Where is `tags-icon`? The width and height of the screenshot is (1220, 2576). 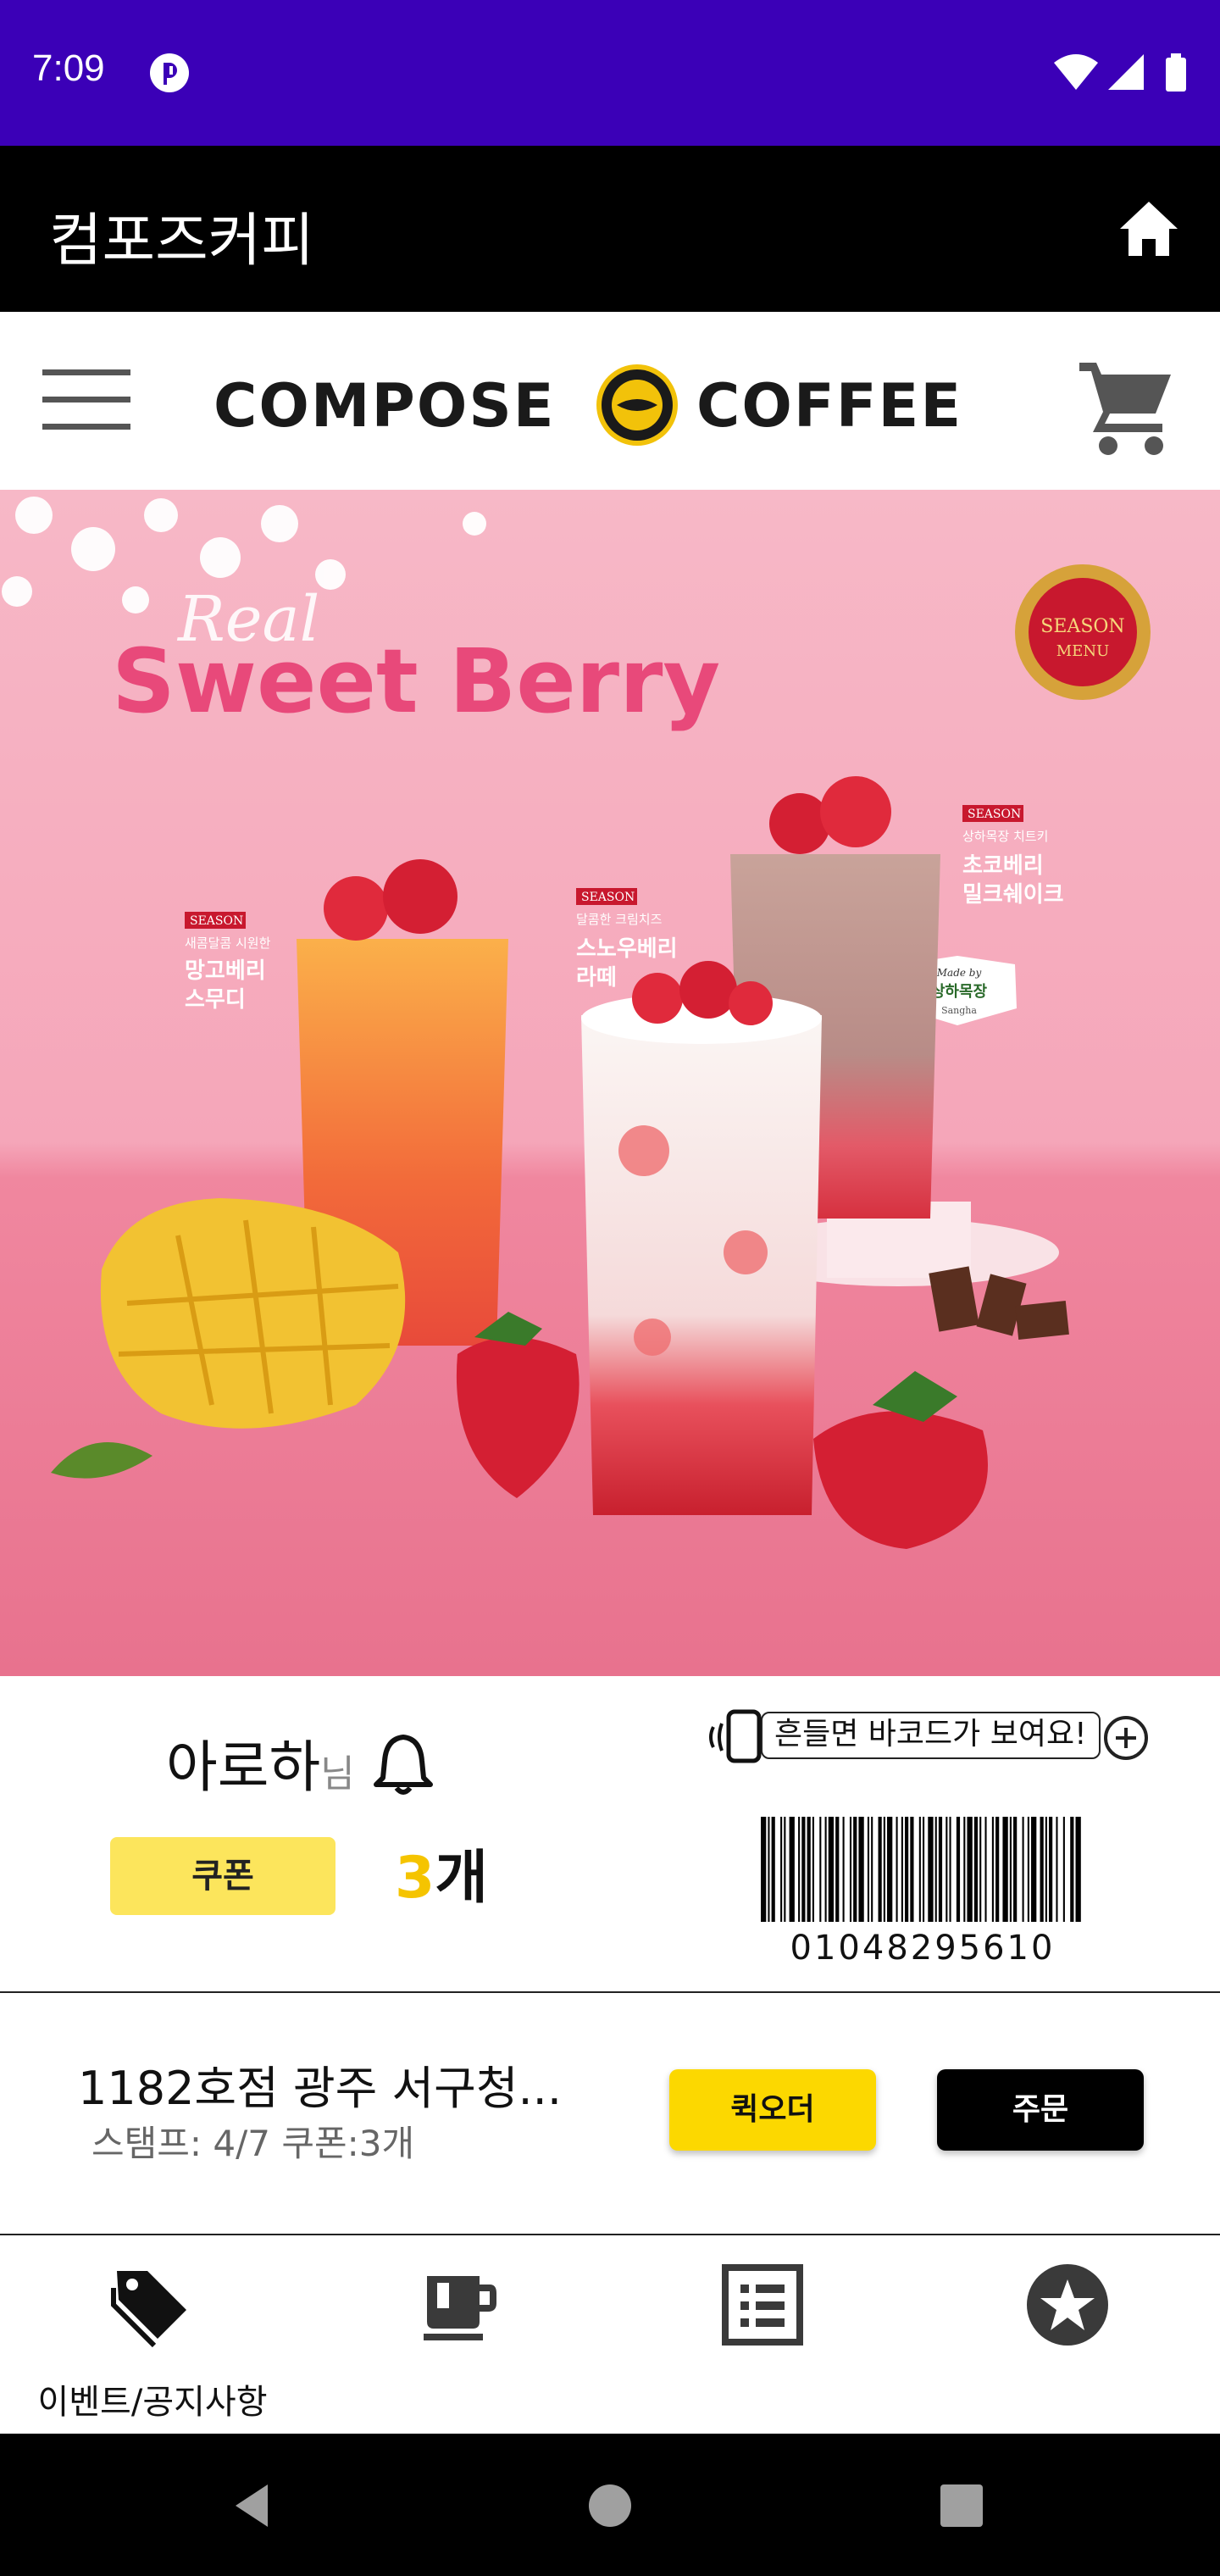
tags-icon is located at coordinates (148, 2309).